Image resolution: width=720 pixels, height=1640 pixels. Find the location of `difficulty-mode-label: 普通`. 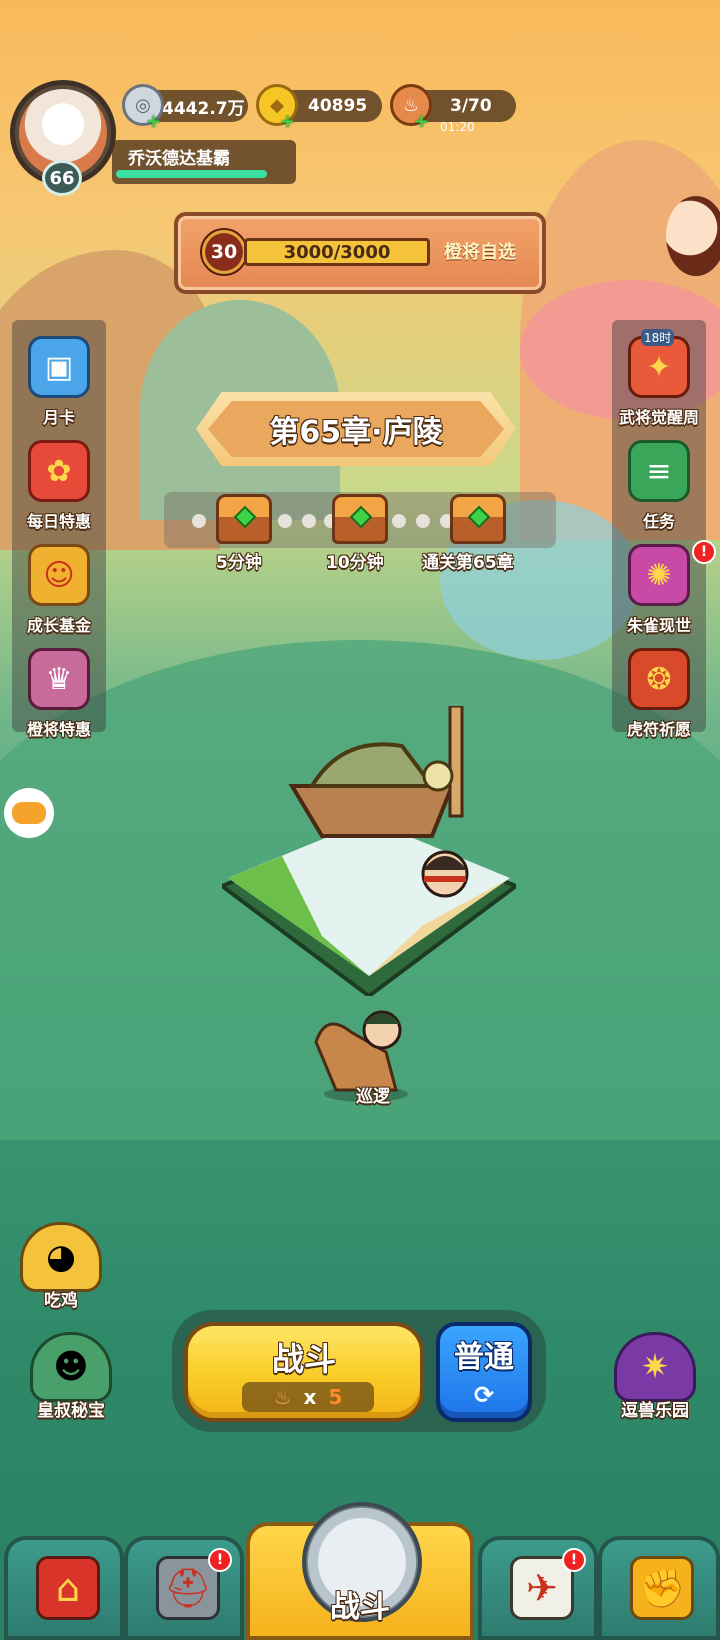

difficulty-mode-label: 普通 is located at coordinates (484, 1357).